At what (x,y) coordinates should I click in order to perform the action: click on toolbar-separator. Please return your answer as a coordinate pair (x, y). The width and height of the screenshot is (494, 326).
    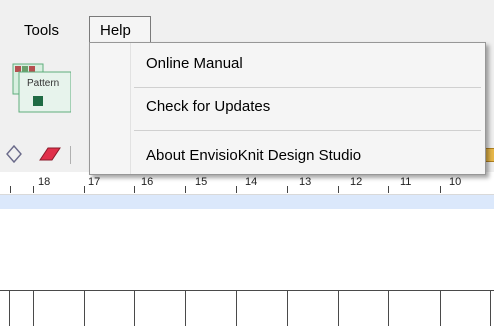
    Looking at the image, I should click on (70, 155).